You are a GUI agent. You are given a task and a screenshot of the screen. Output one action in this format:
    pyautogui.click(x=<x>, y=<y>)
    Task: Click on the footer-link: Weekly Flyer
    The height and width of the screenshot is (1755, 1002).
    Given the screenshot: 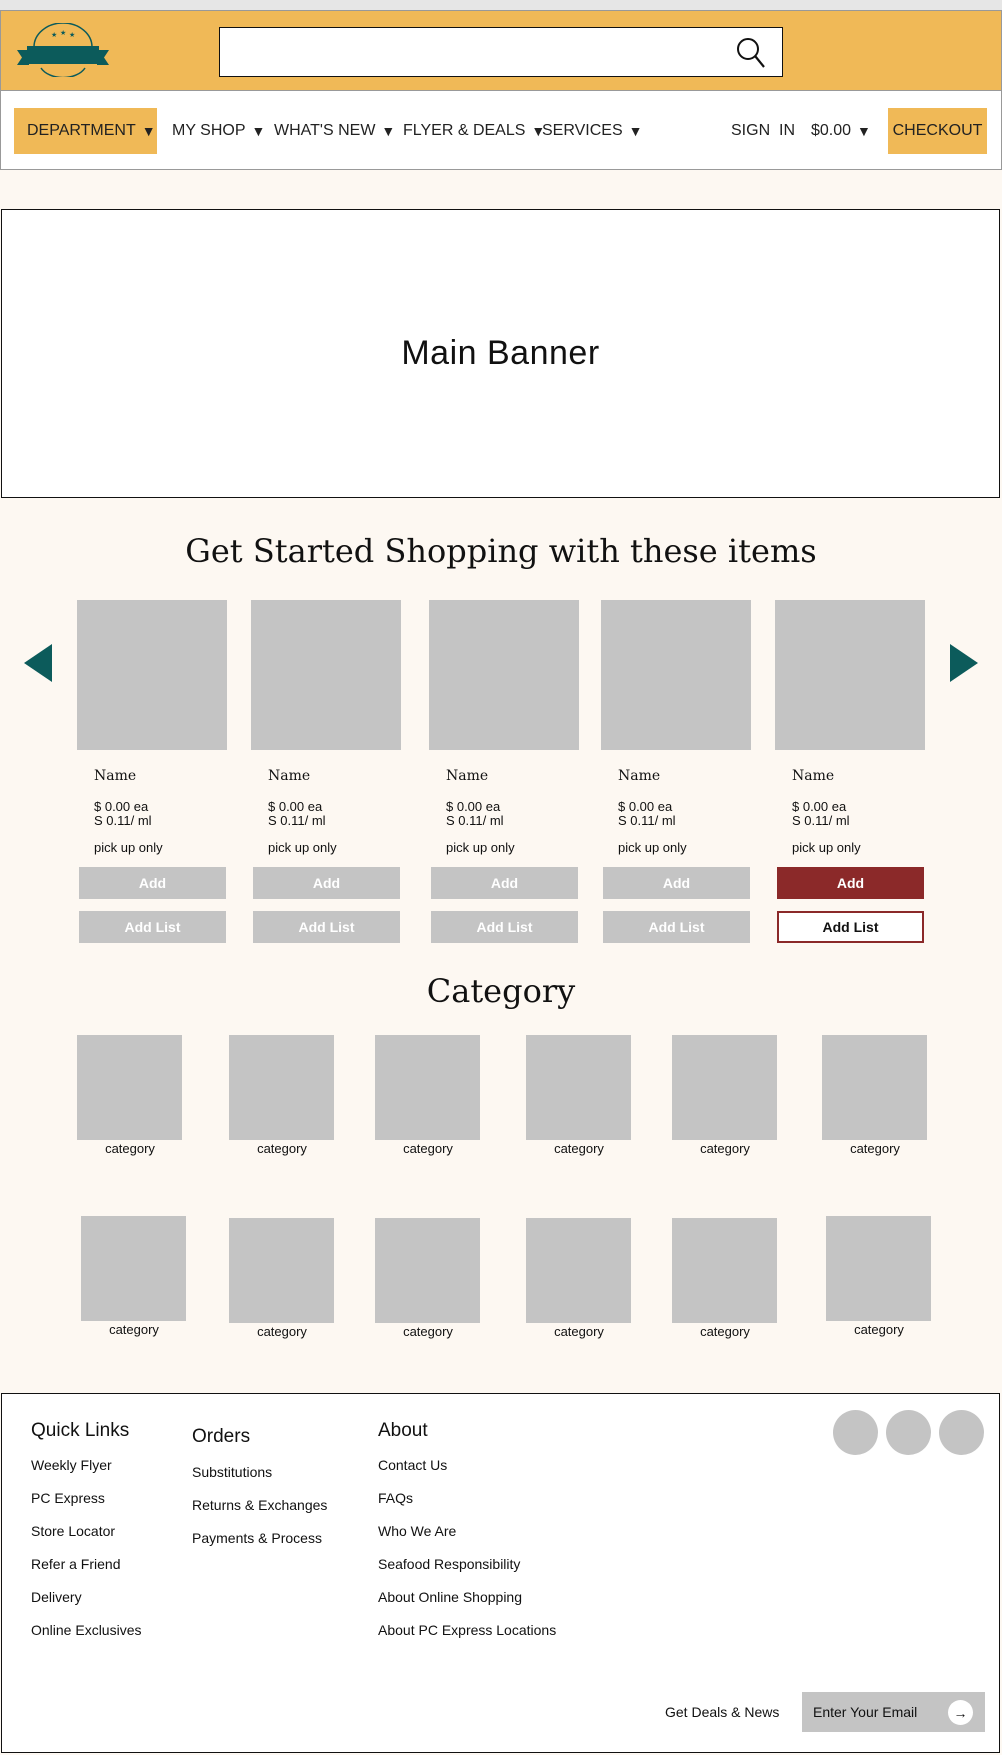 What is the action you would take?
    pyautogui.click(x=71, y=1465)
    